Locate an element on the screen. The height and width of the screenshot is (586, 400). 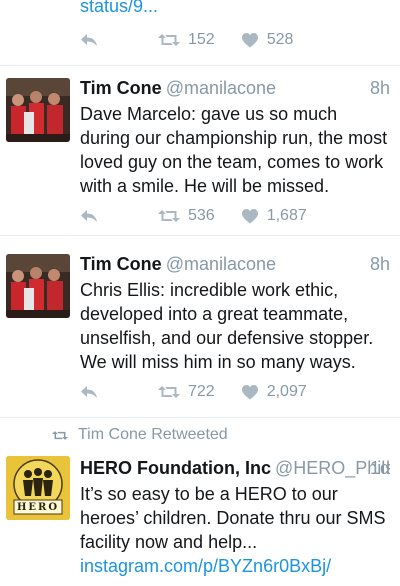
retweet-count: 152 is located at coordinates (201, 39).